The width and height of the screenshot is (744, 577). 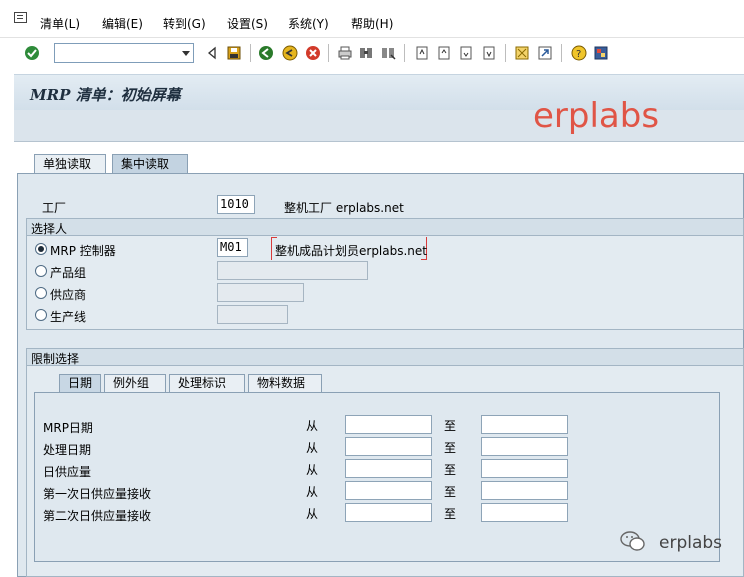 I want to click on tab-collective-read: 集中读取, so click(x=150, y=164).